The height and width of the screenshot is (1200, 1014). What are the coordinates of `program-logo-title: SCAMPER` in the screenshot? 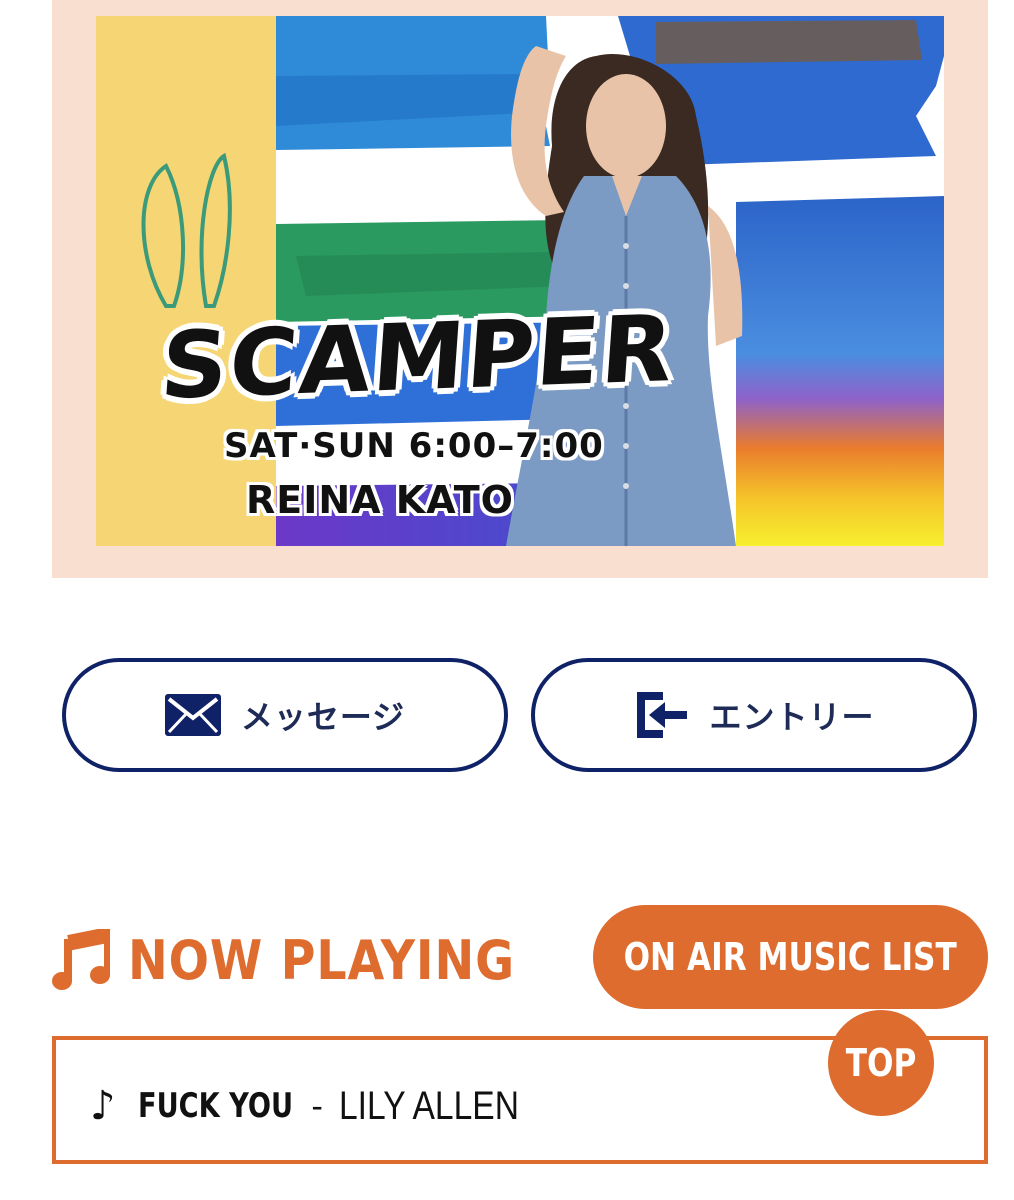 It's located at (418, 357).